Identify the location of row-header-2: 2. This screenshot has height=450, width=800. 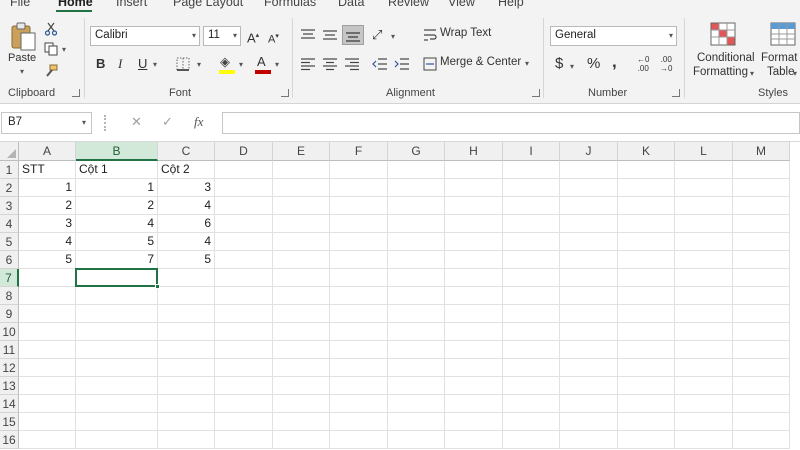
(9, 188).